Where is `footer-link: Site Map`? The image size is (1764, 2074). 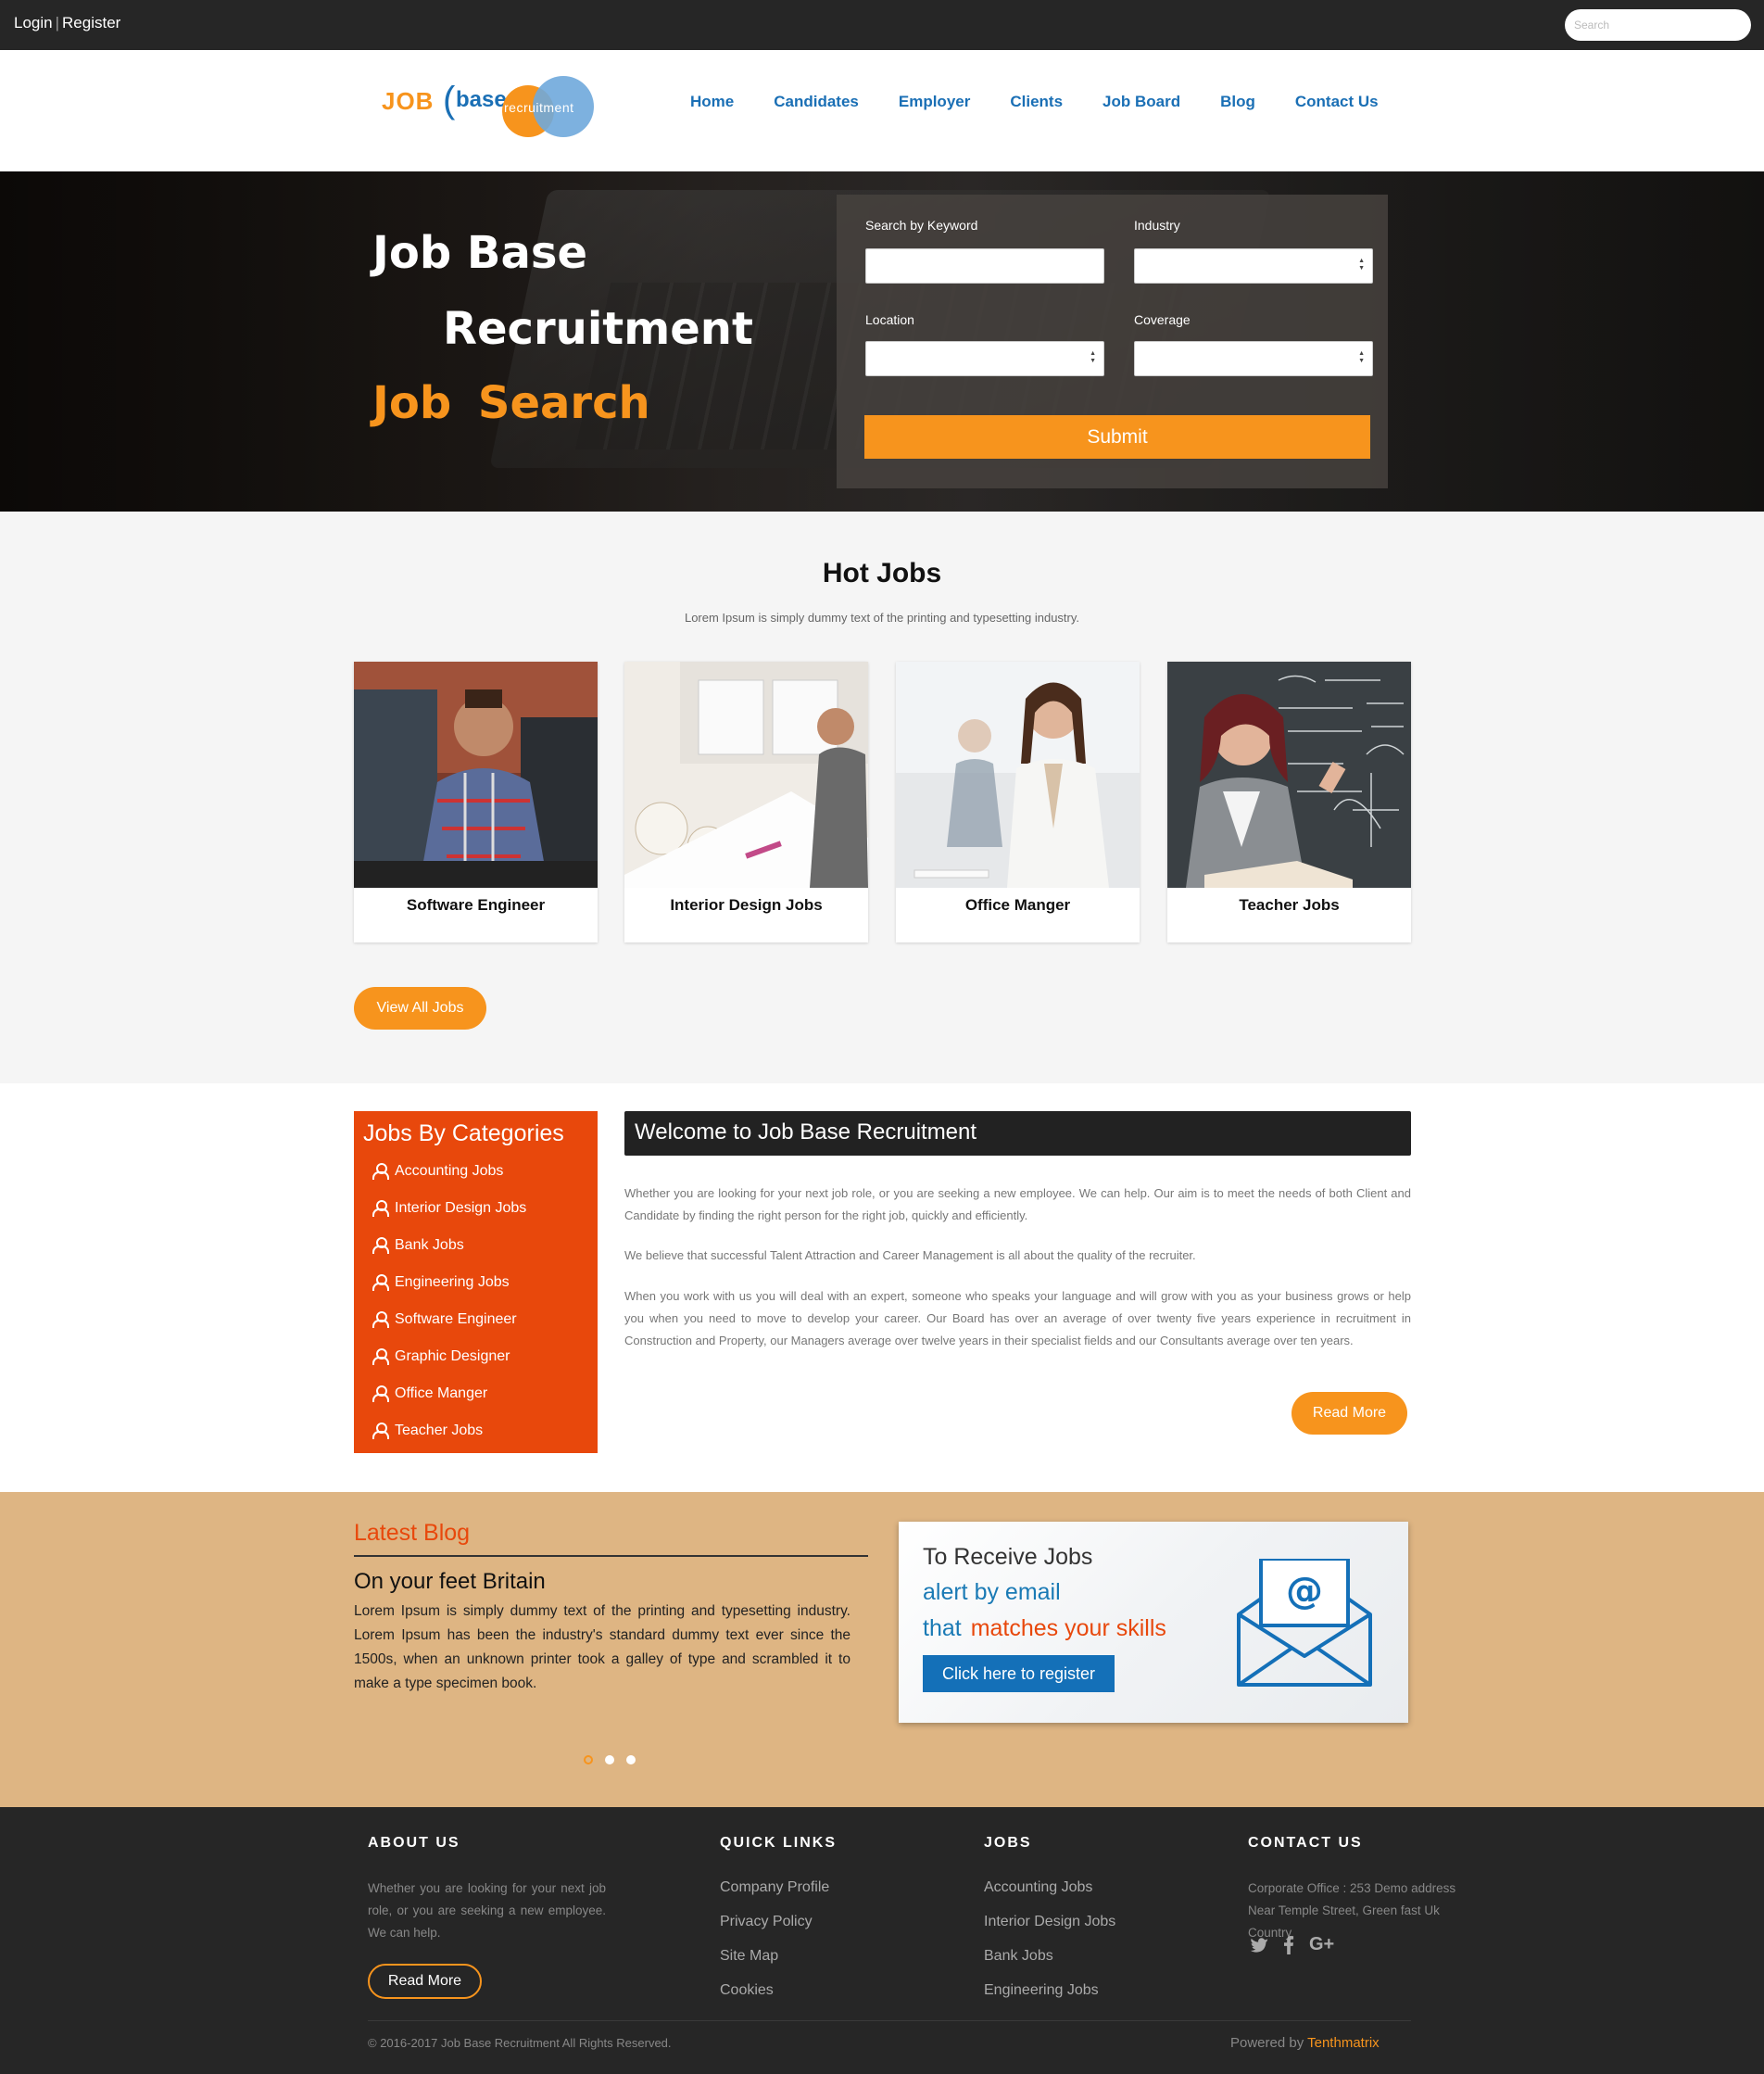
footer-link: Site Map is located at coordinates (774, 1965).